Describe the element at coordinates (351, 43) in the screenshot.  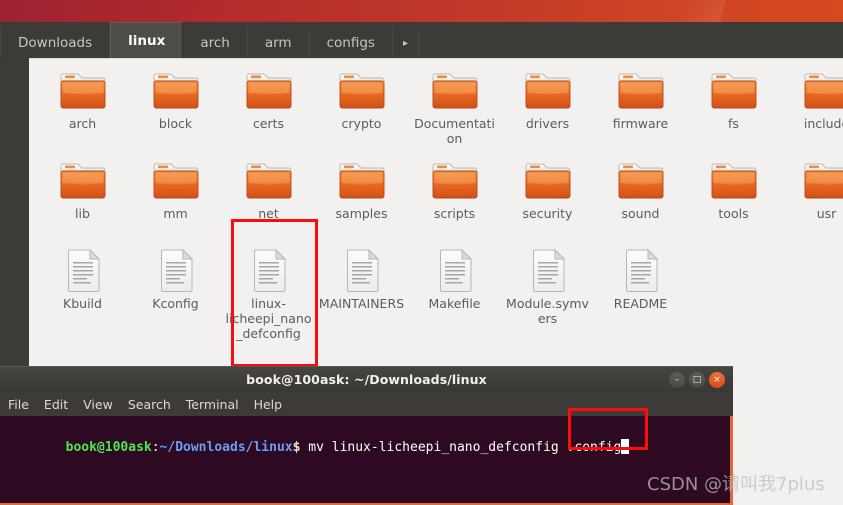
I see `breadcrumb-tab-configs: configs` at that location.